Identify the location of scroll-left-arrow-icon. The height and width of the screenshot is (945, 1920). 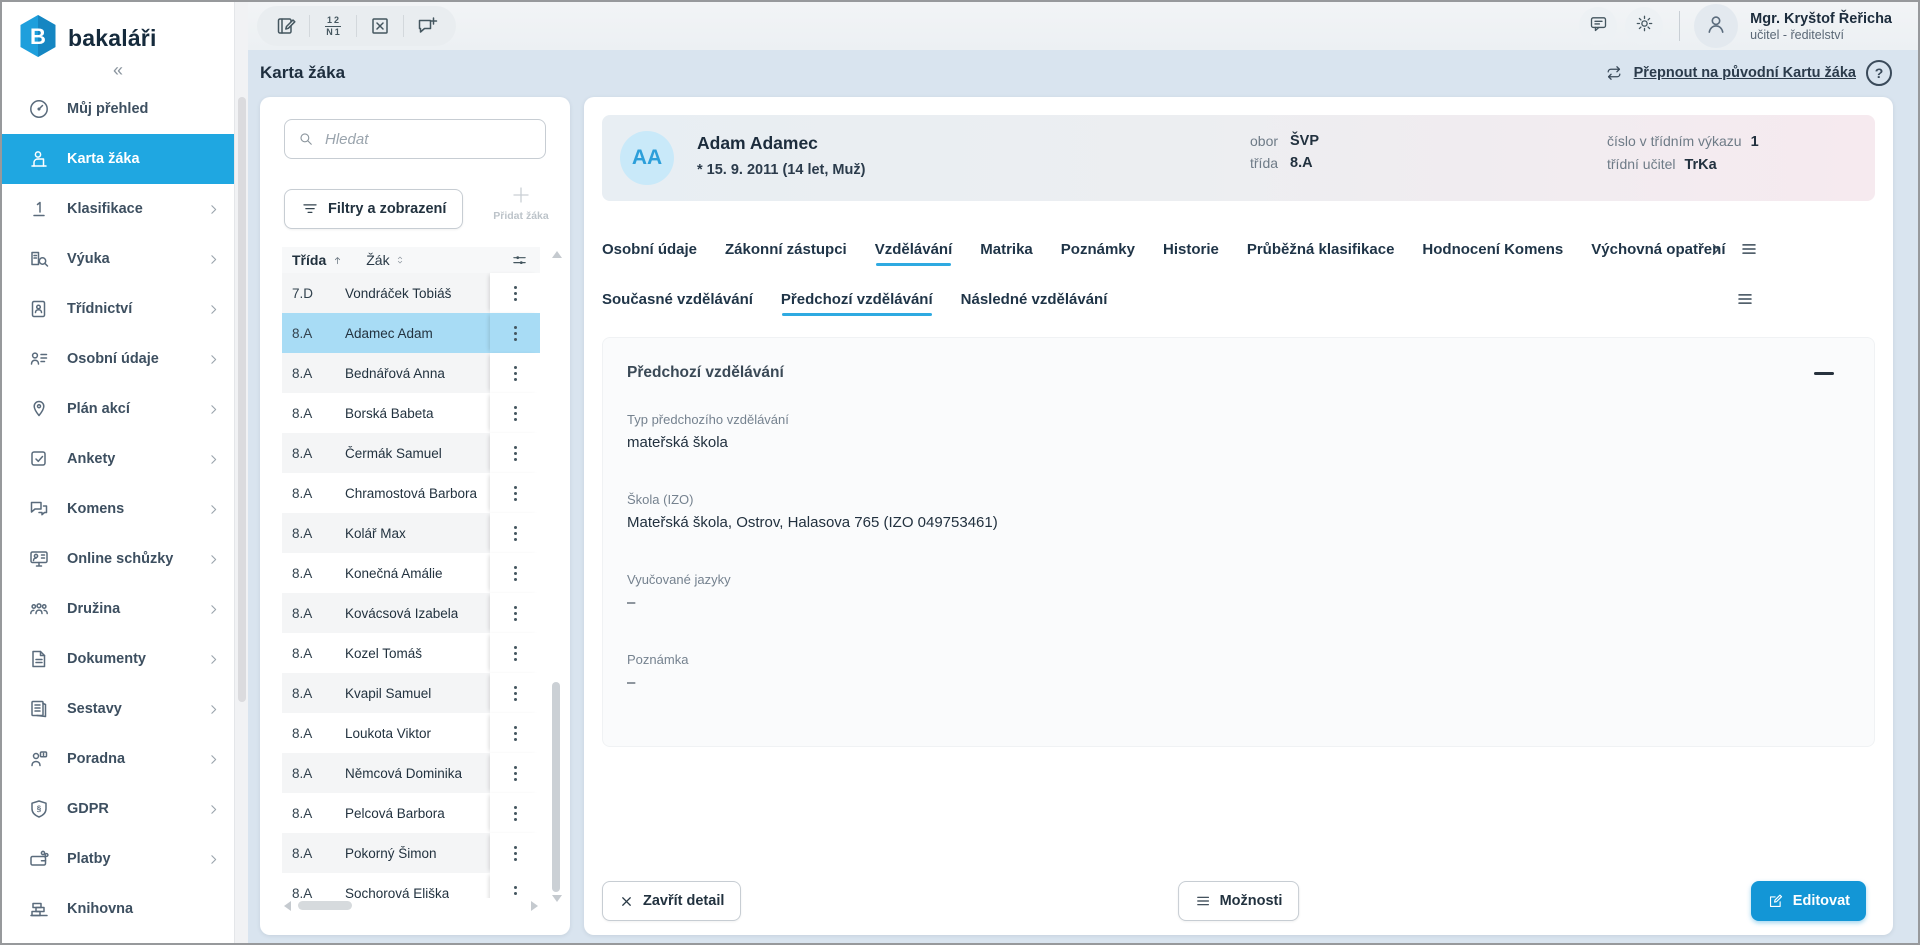
(287, 906).